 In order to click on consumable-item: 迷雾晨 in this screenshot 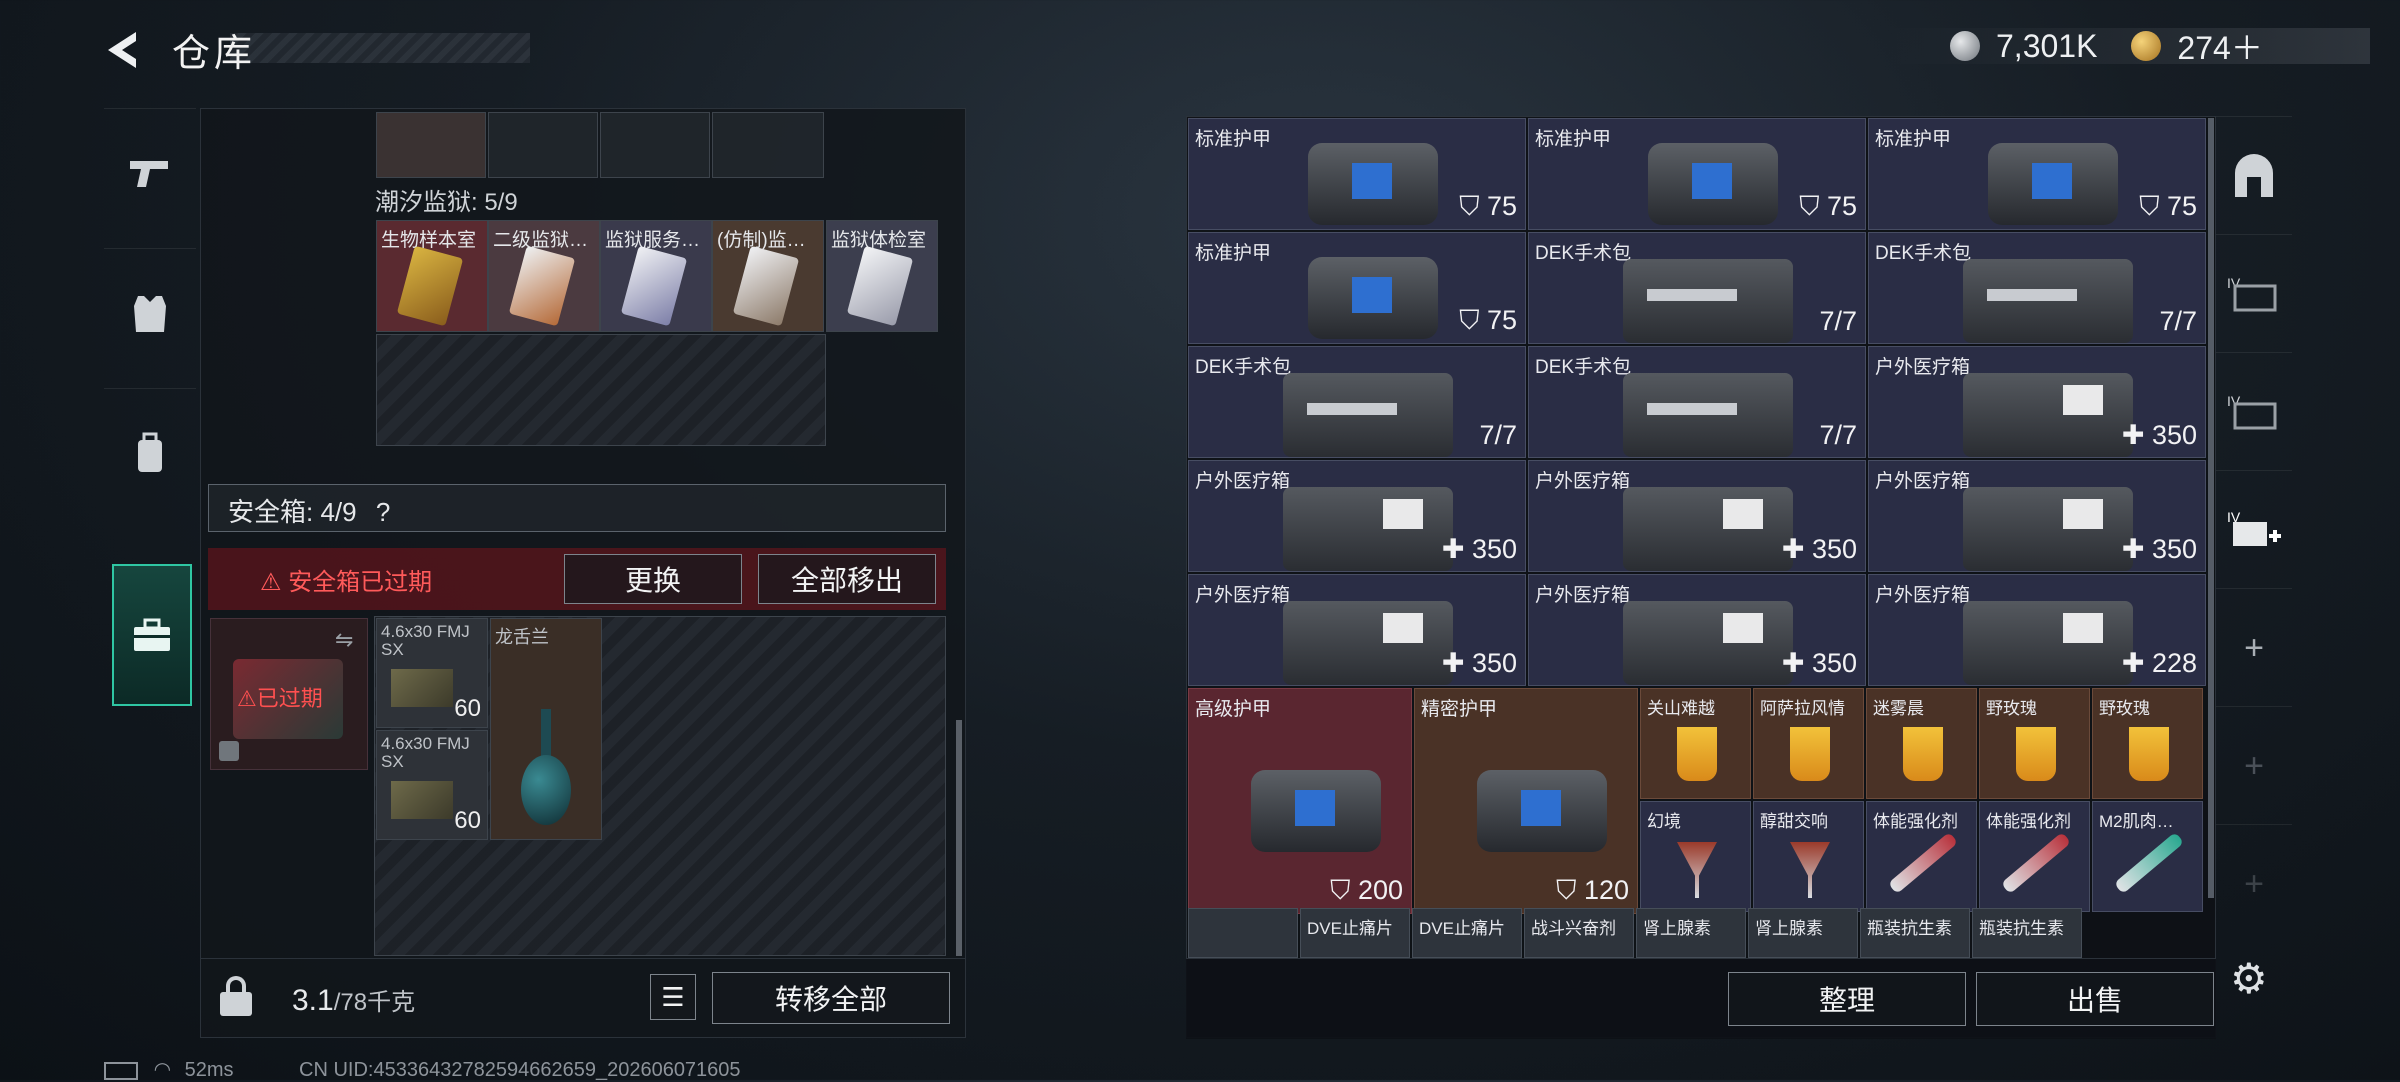, I will do `click(1921, 743)`.